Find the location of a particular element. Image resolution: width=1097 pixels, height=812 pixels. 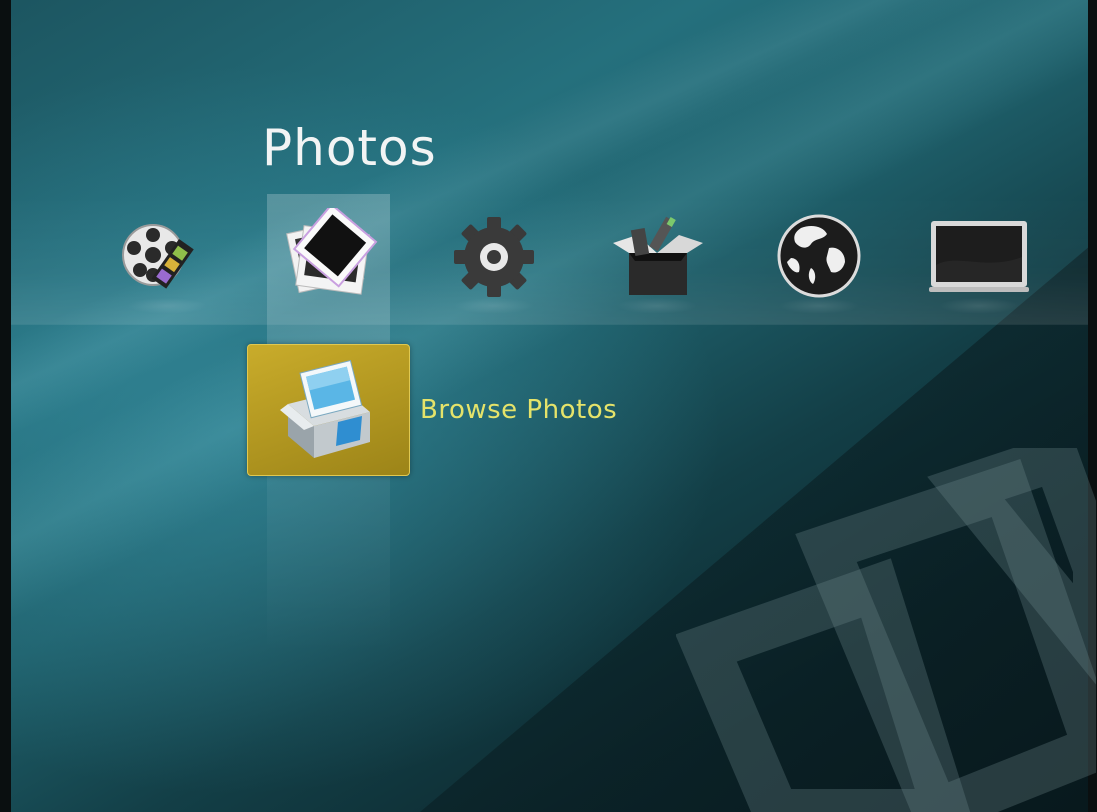

gear-icon is located at coordinates (494, 257).